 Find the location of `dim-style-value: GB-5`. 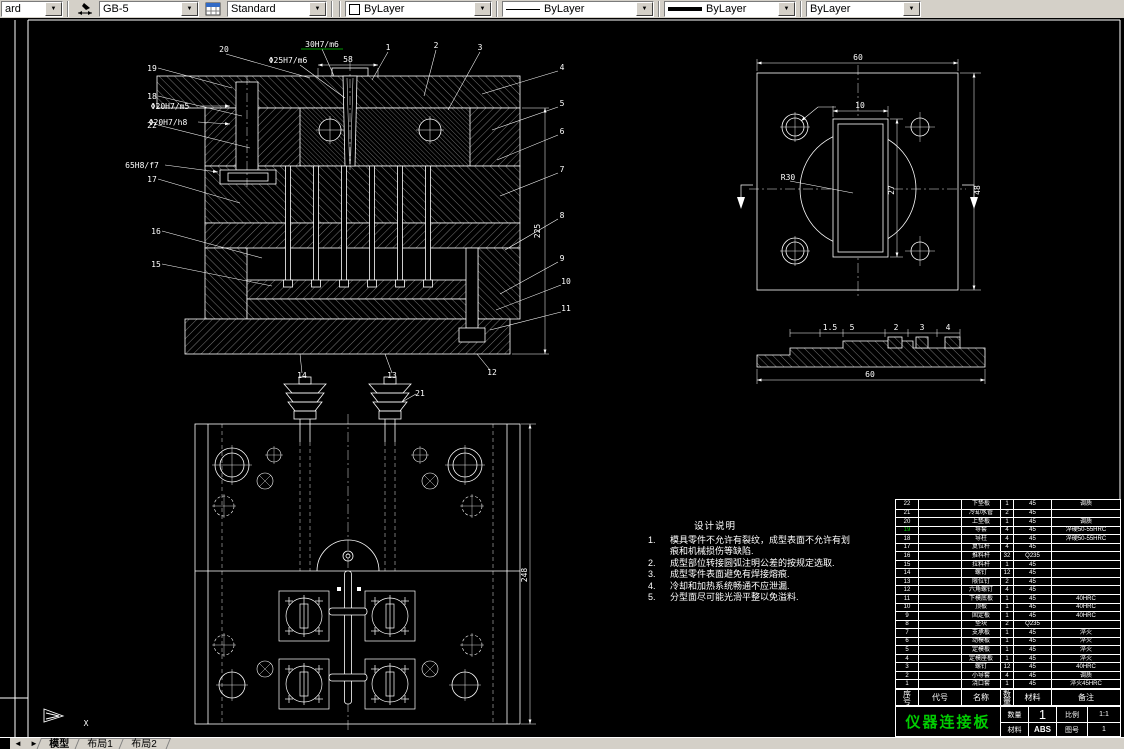

dim-style-value: GB-5 is located at coordinates (116, 9).